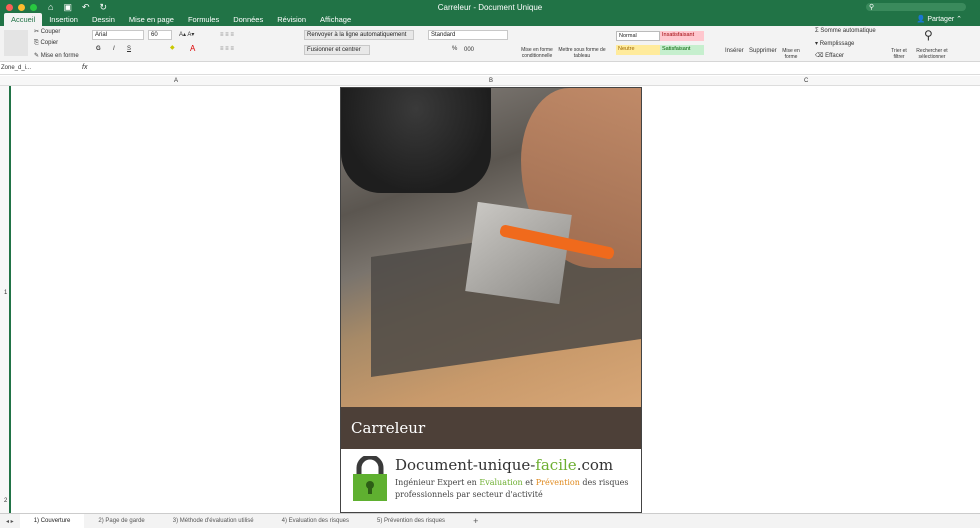 The image size is (980, 529). Describe the element at coordinates (916, 7) in the screenshot. I see `search-input: ⚲` at that location.